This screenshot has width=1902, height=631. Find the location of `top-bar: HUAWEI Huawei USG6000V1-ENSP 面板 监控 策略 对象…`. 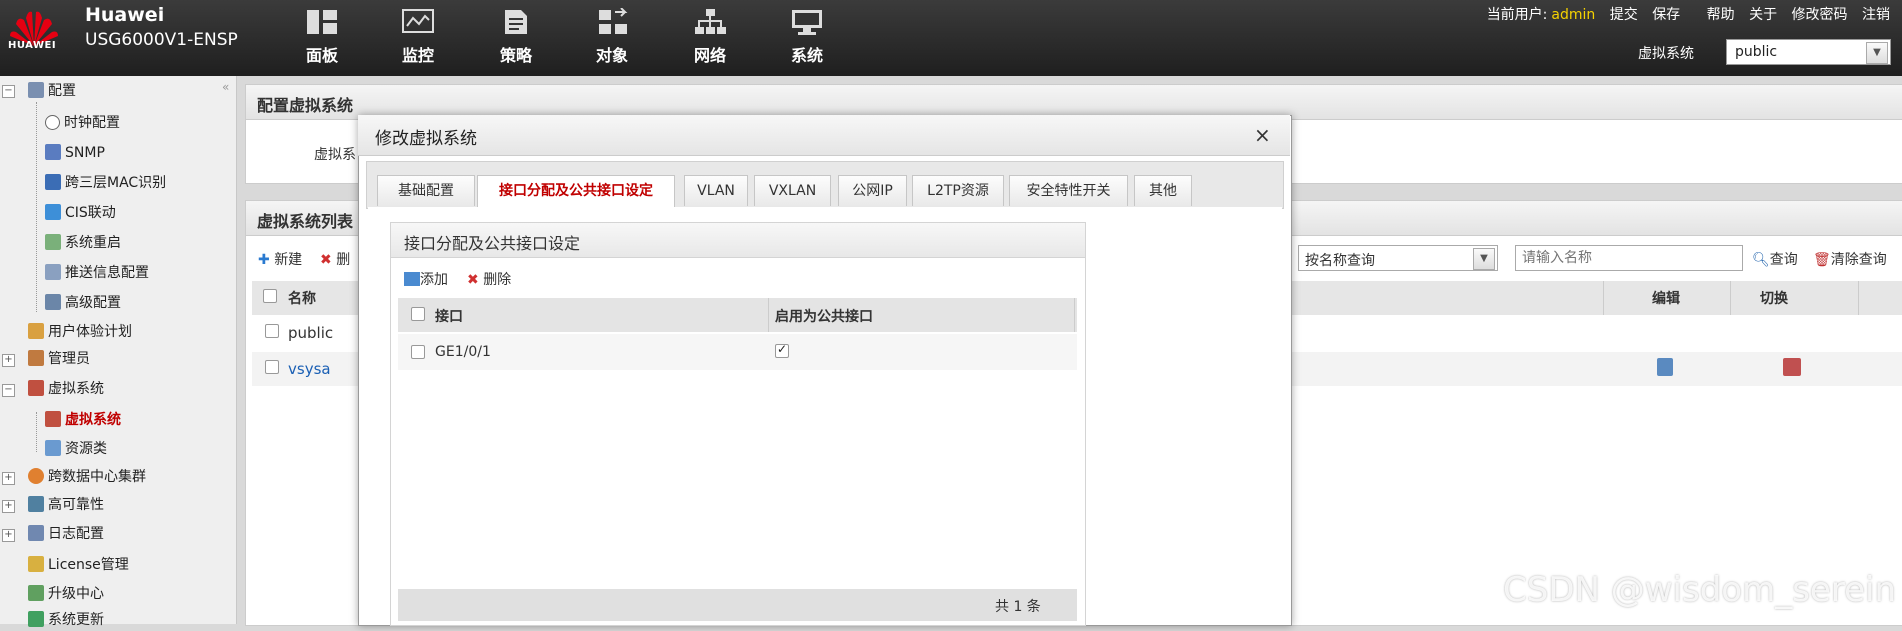

top-bar: HUAWEI Huawei USG6000V1-ENSP 面板 监控 策略 对象… is located at coordinates (951, 38).